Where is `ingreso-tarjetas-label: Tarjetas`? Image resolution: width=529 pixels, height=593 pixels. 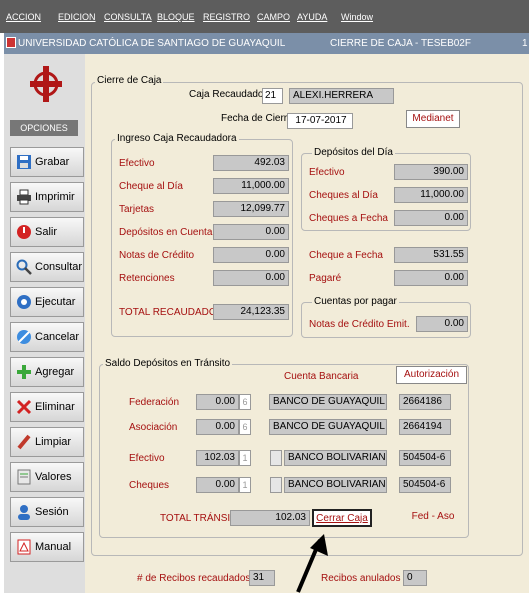
ingreso-tarjetas-label: Tarjetas is located at coordinates (137, 209).